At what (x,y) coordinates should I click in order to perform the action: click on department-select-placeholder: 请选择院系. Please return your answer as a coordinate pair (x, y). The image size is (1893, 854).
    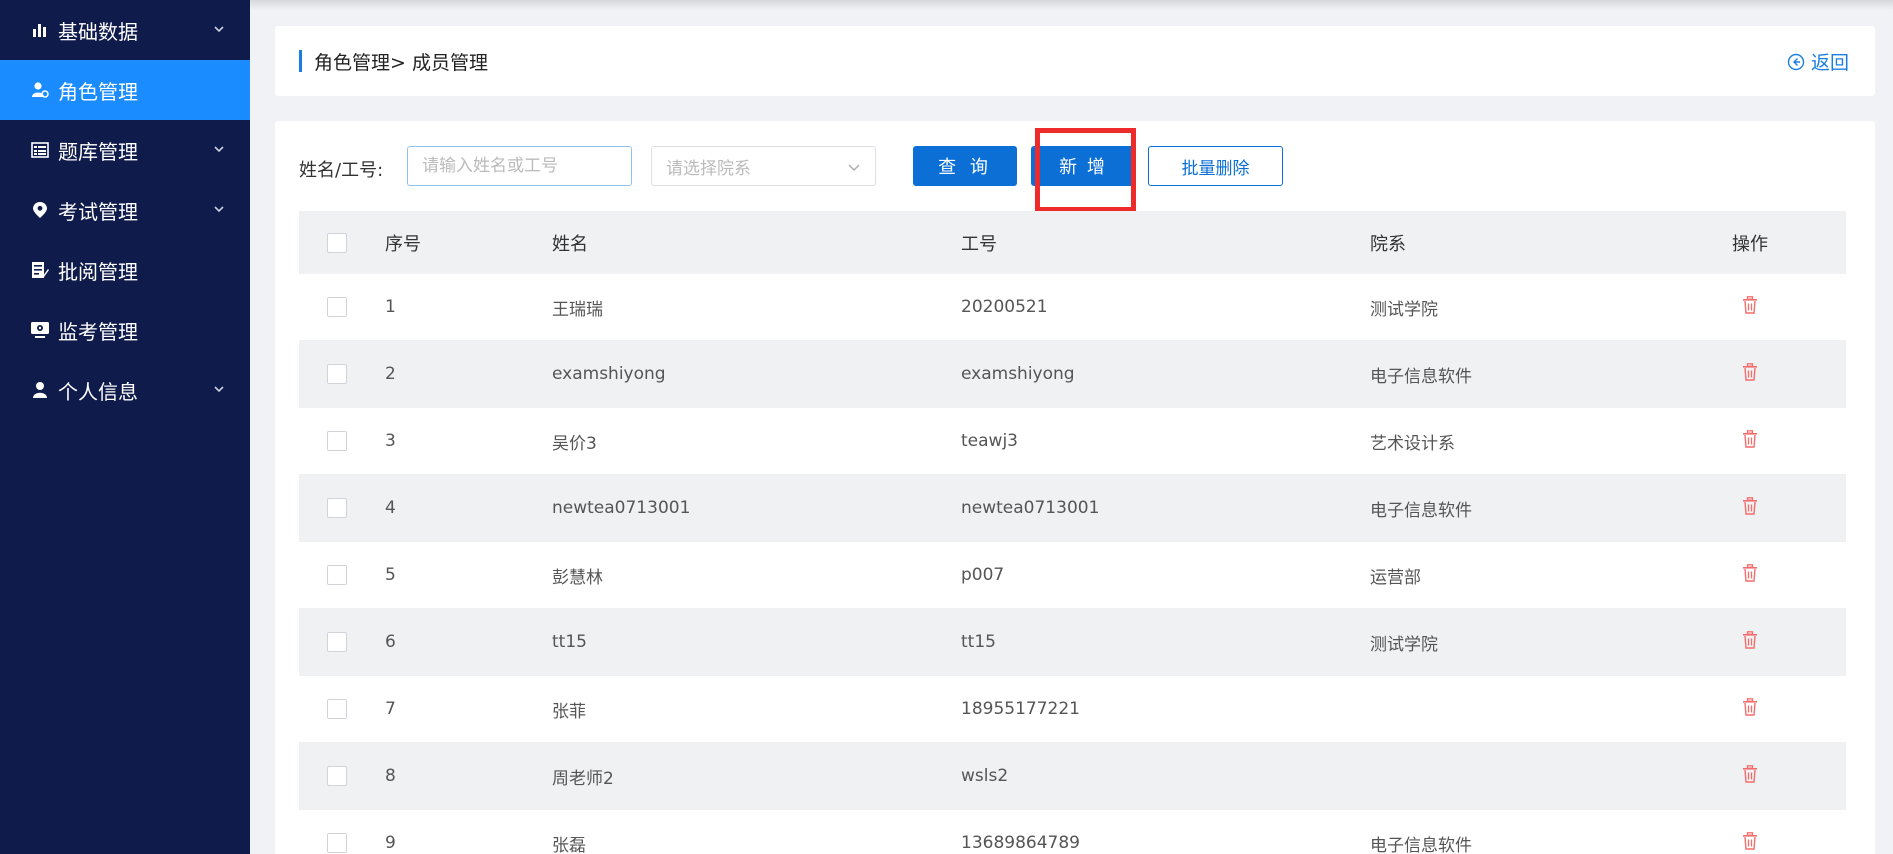
    Looking at the image, I should click on (708, 168).